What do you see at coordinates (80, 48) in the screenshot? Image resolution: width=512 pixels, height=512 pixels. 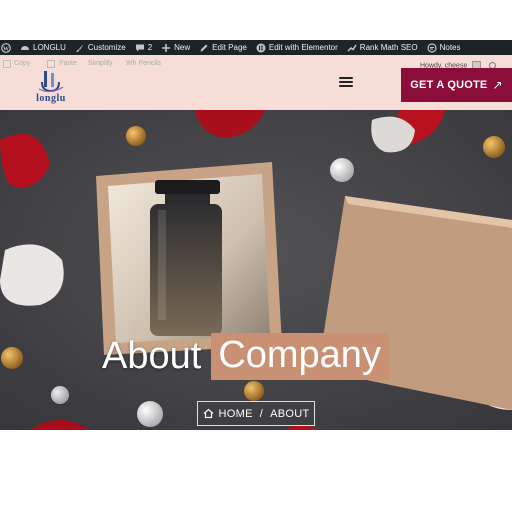 I see `paintbrush-icon` at bounding box center [80, 48].